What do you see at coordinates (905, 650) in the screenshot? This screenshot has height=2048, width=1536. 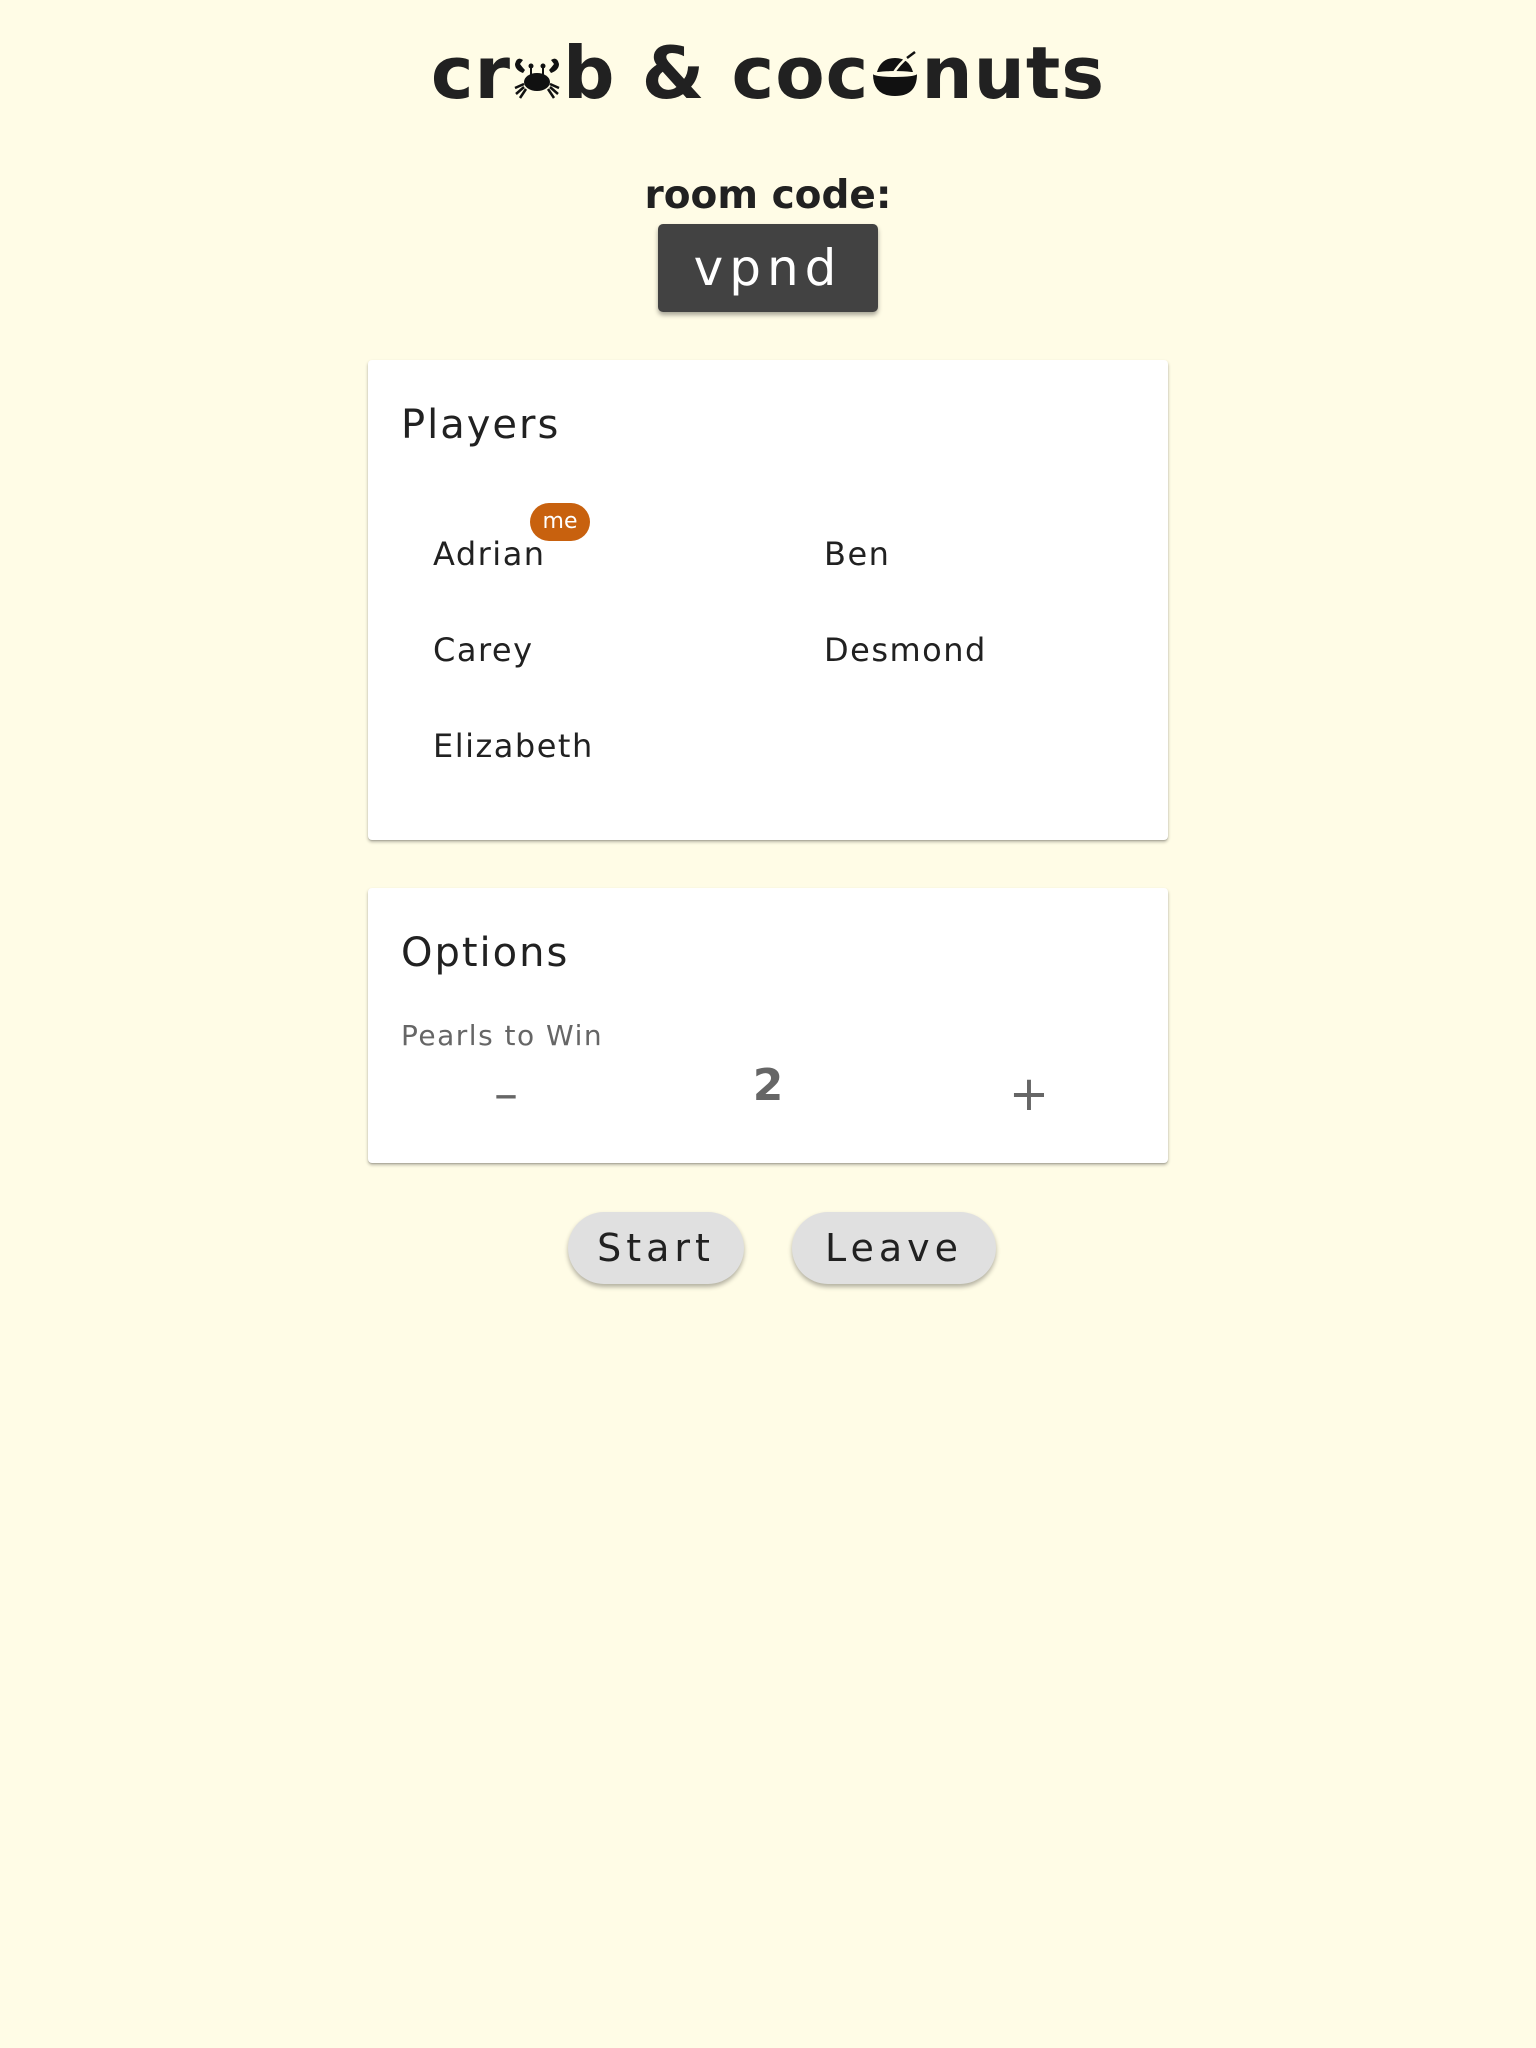 I see `player-desmond: Desmond` at bounding box center [905, 650].